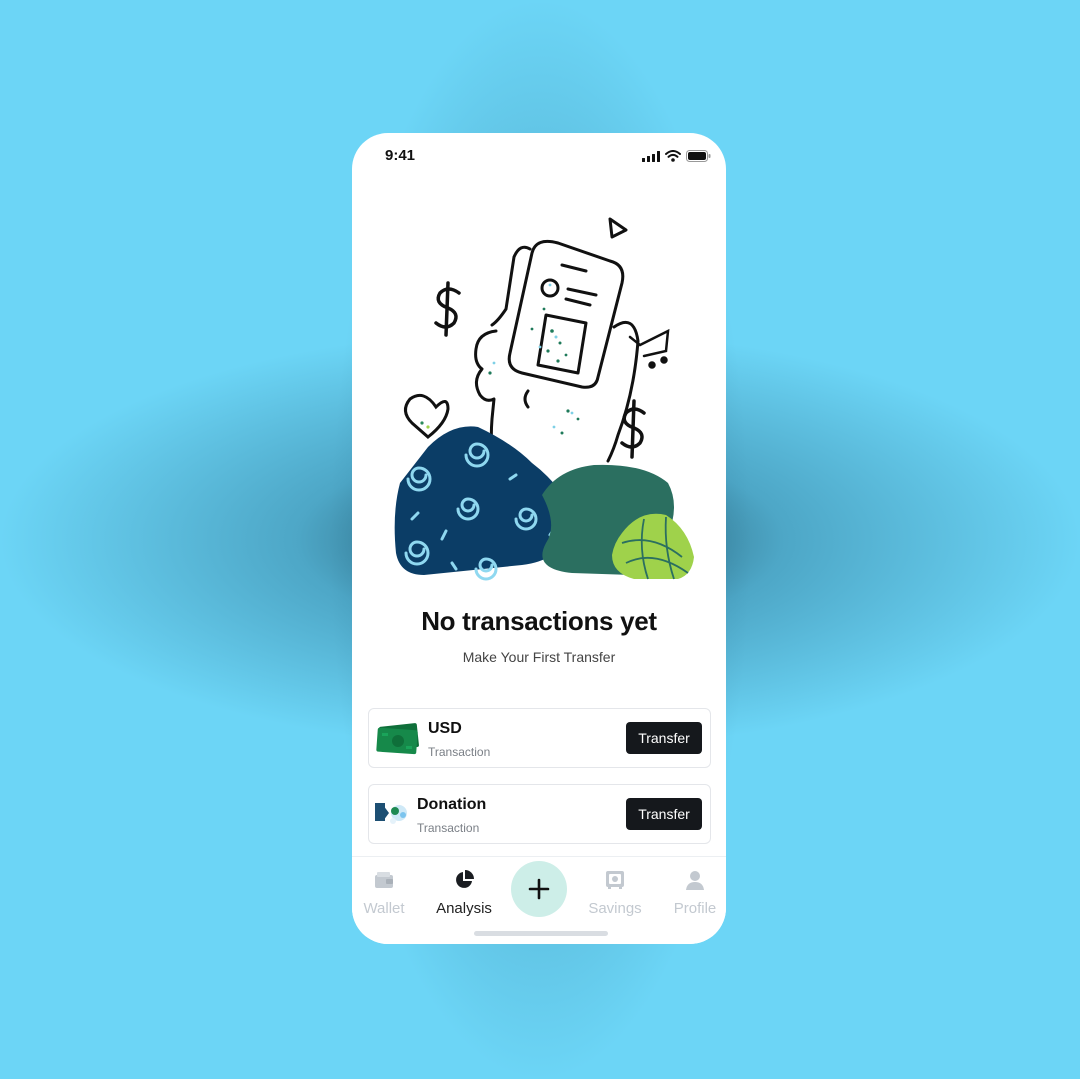 The width and height of the screenshot is (1080, 1079). Describe the element at coordinates (533, 356) in the screenshot. I see `speckles-light` at that location.